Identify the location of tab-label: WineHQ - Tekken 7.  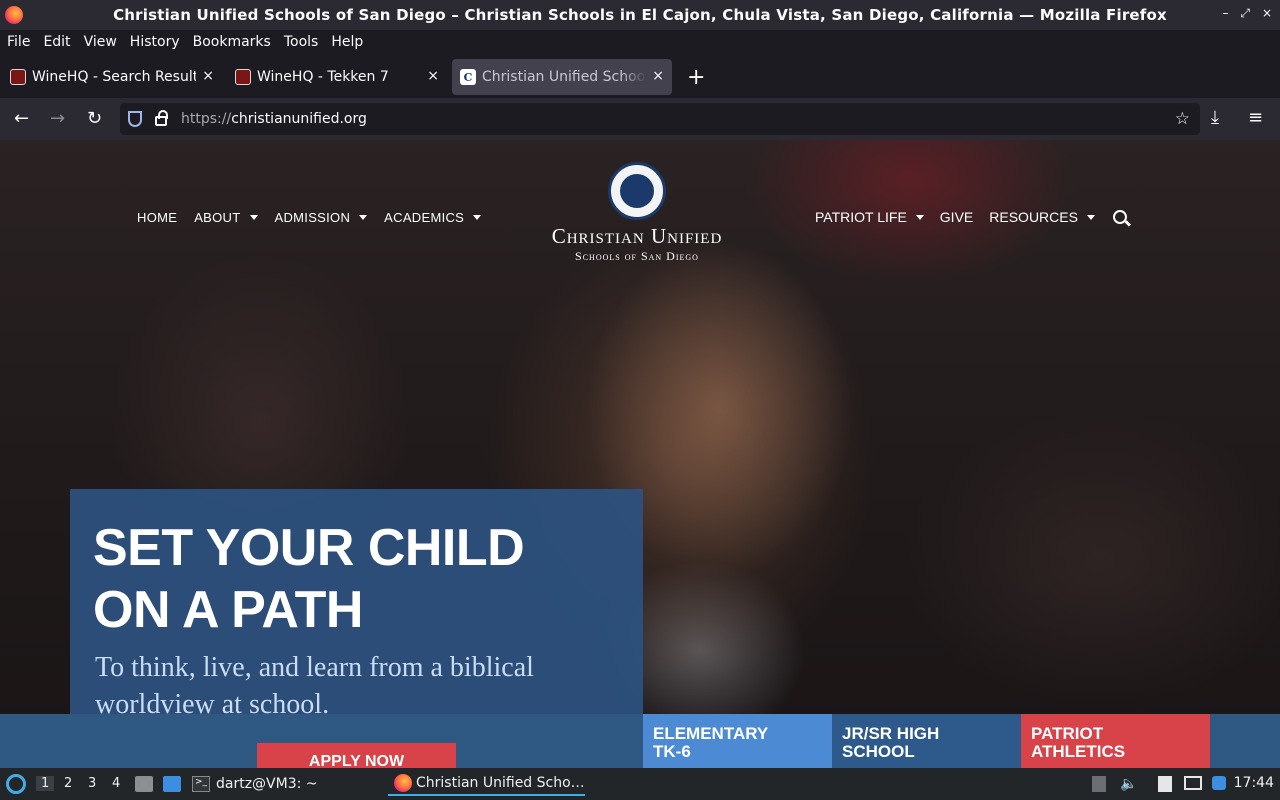
(323, 77).